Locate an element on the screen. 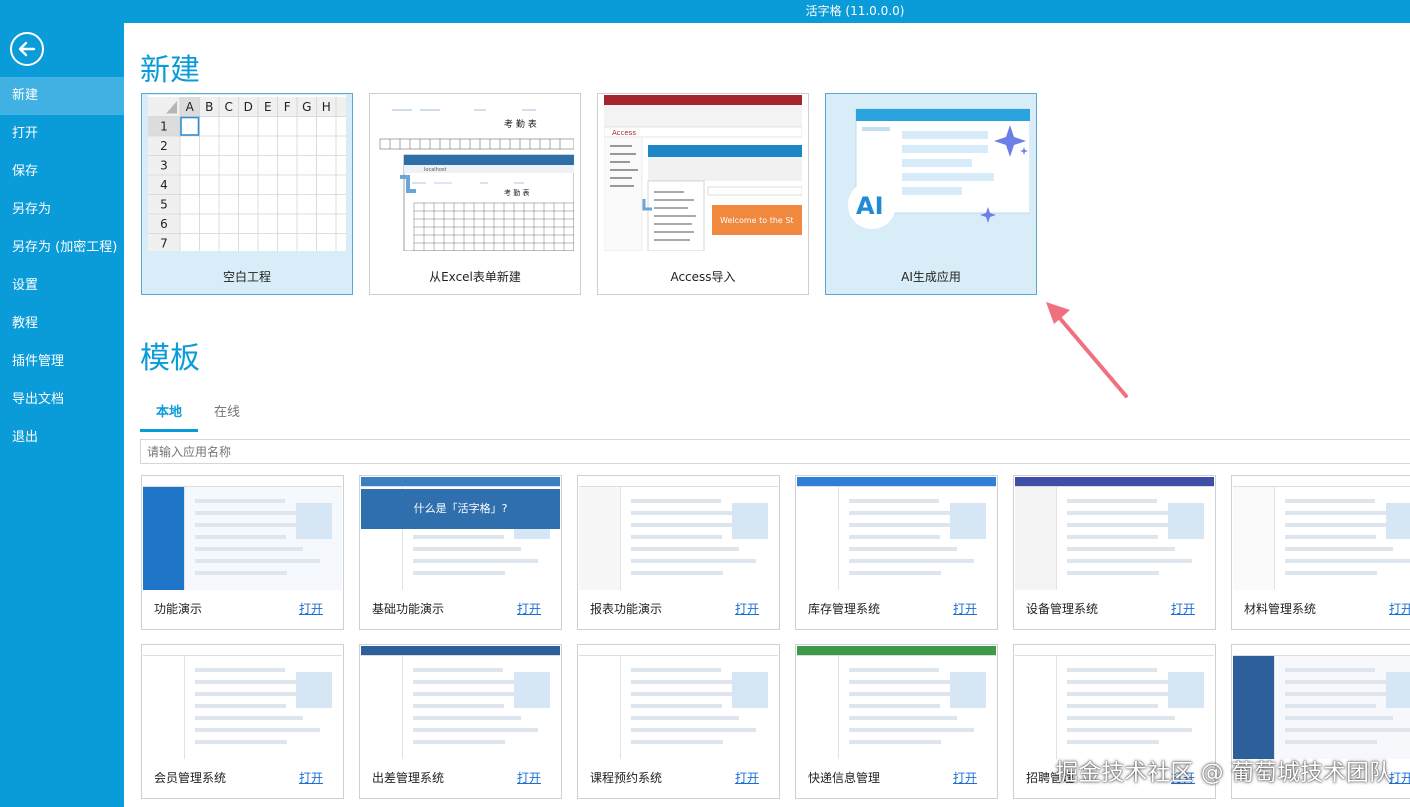 The height and width of the screenshot is (807, 1410). sidebar-item-new: 新建 is located at coordinates (62, 96).